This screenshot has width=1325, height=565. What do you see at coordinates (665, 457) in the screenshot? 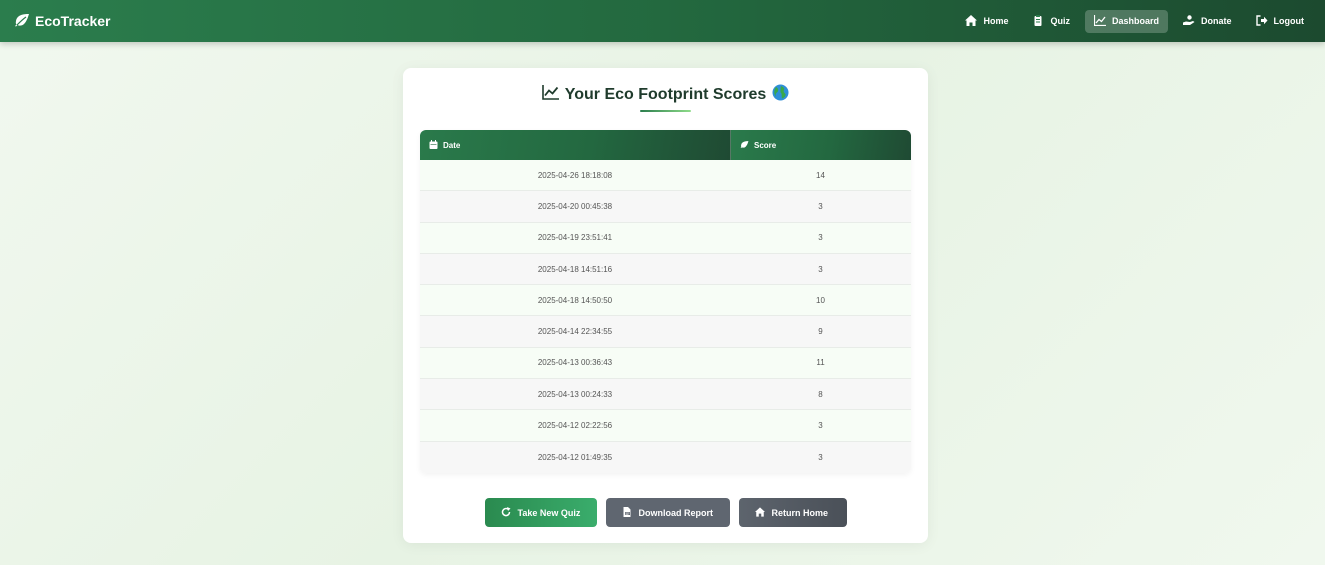
I see `table-row: 2025-04-12 01:49:35 3` at bounding box center [665, 457].